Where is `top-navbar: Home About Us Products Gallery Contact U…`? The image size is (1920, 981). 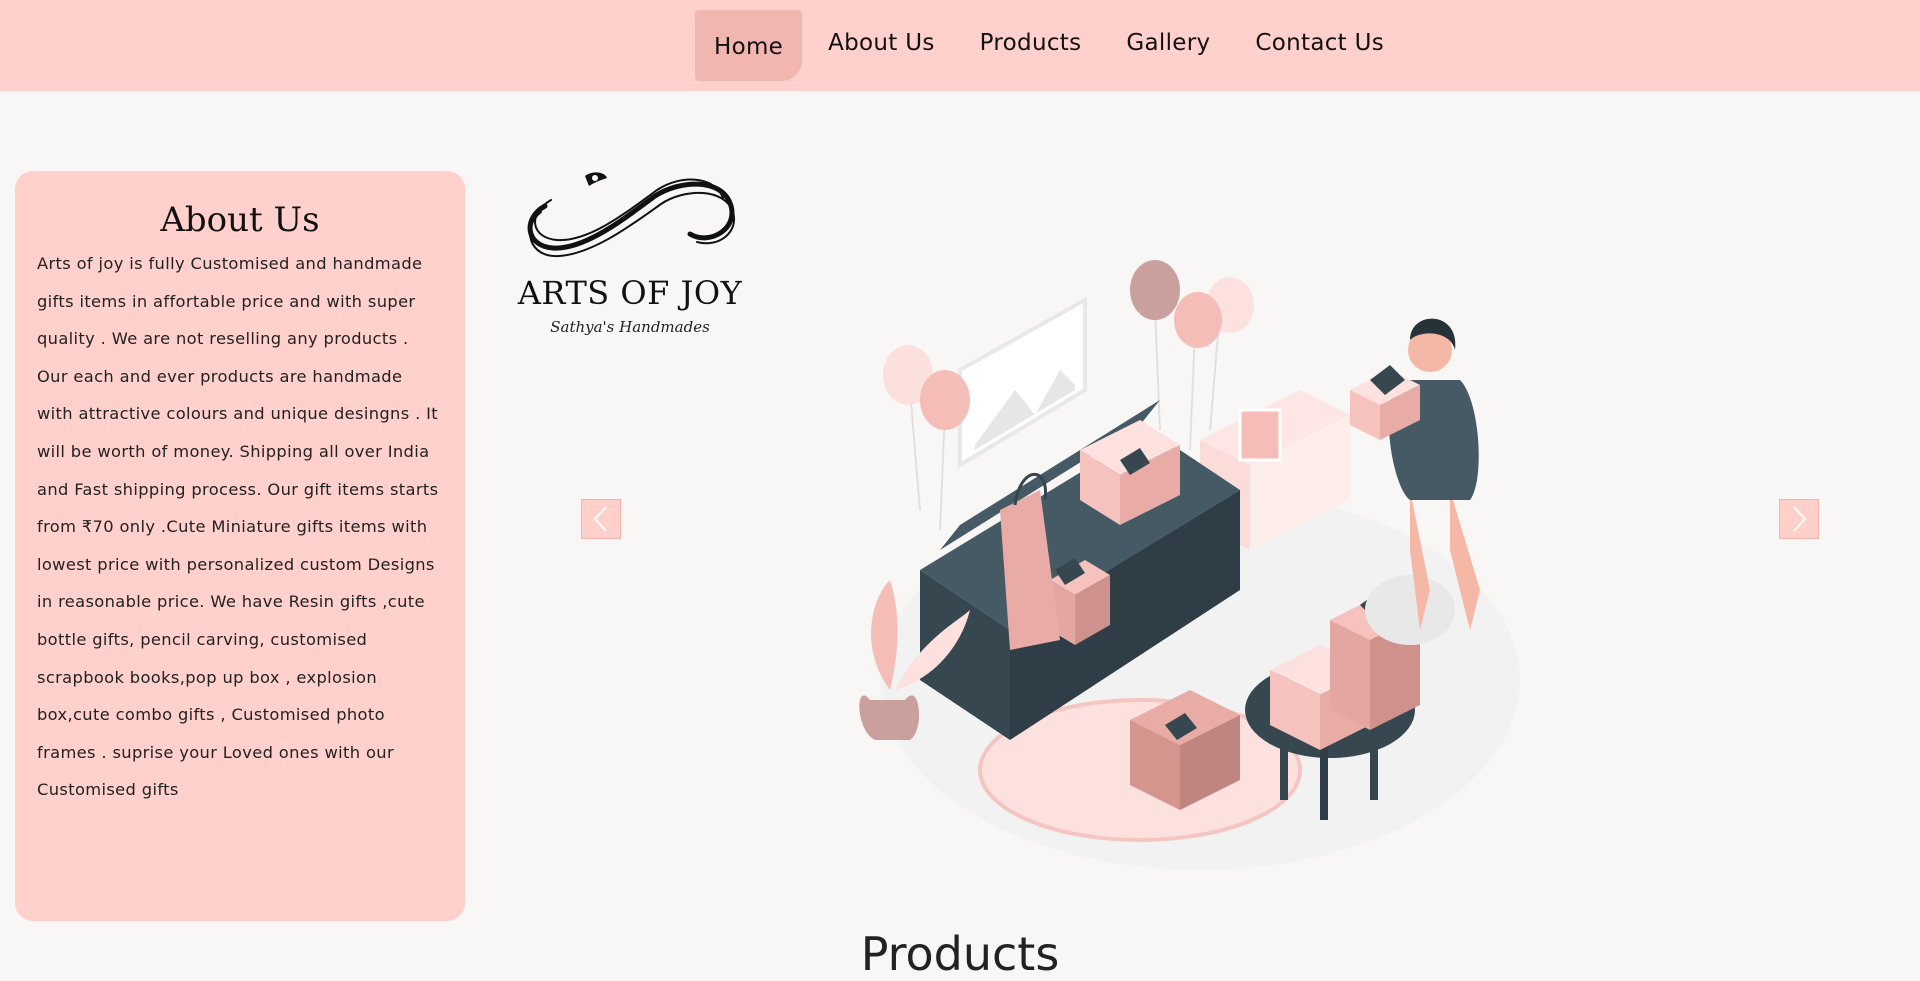 top-navbar: Home About Us Products Gallery Contact U… is located at coordinates (960, 45).